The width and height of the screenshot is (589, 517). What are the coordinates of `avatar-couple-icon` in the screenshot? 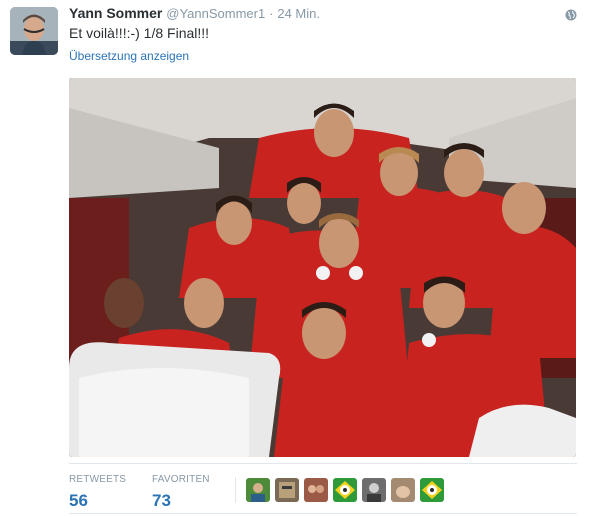 It's located at (316, 490).